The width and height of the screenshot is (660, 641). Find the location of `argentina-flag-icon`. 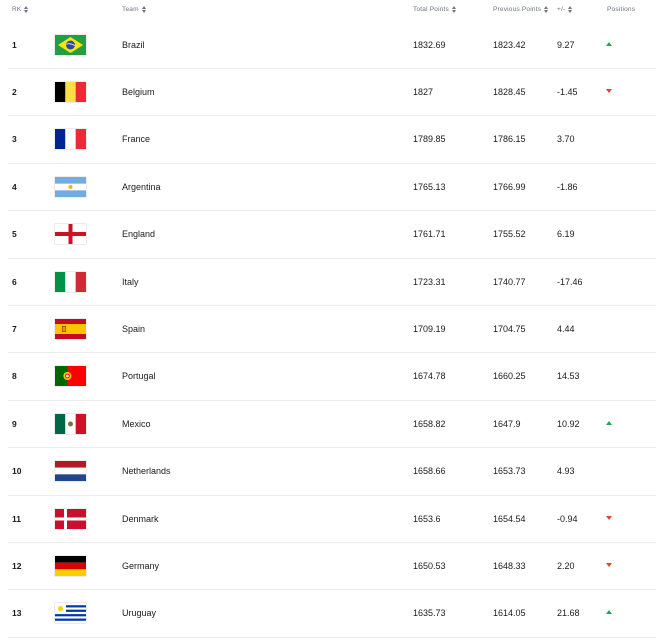

argentina-flag-icon is located at coordinates (70, 186).